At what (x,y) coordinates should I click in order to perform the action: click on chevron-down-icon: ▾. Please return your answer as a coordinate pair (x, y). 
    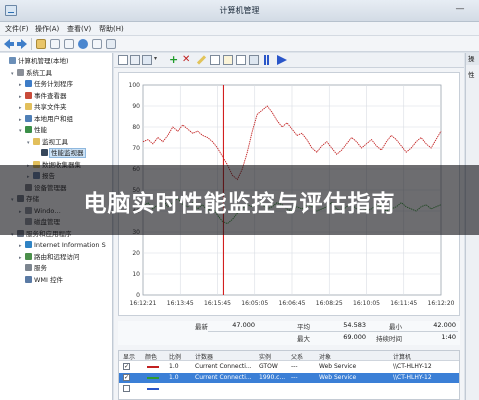
    Looking at the image, I should click on (159, 60).